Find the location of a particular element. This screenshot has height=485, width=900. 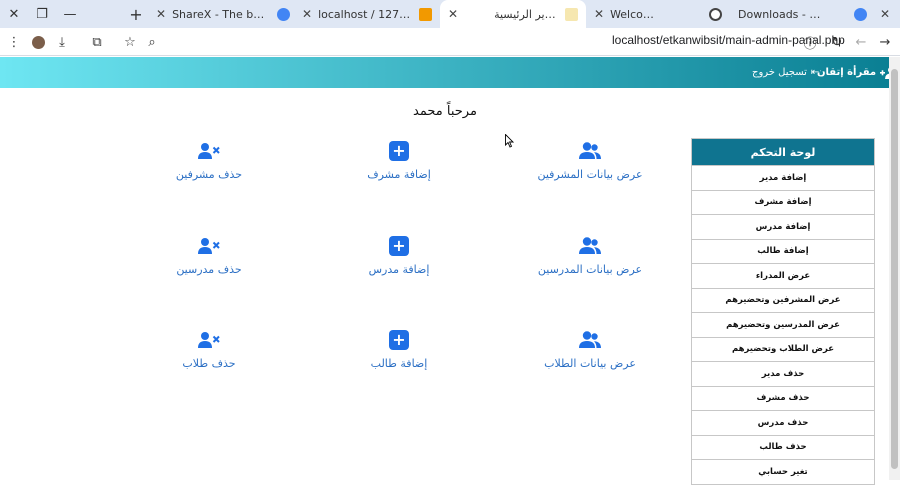

browser-tab-obs: ✕ Welcome | OBS is located at coordinates (658, 14).